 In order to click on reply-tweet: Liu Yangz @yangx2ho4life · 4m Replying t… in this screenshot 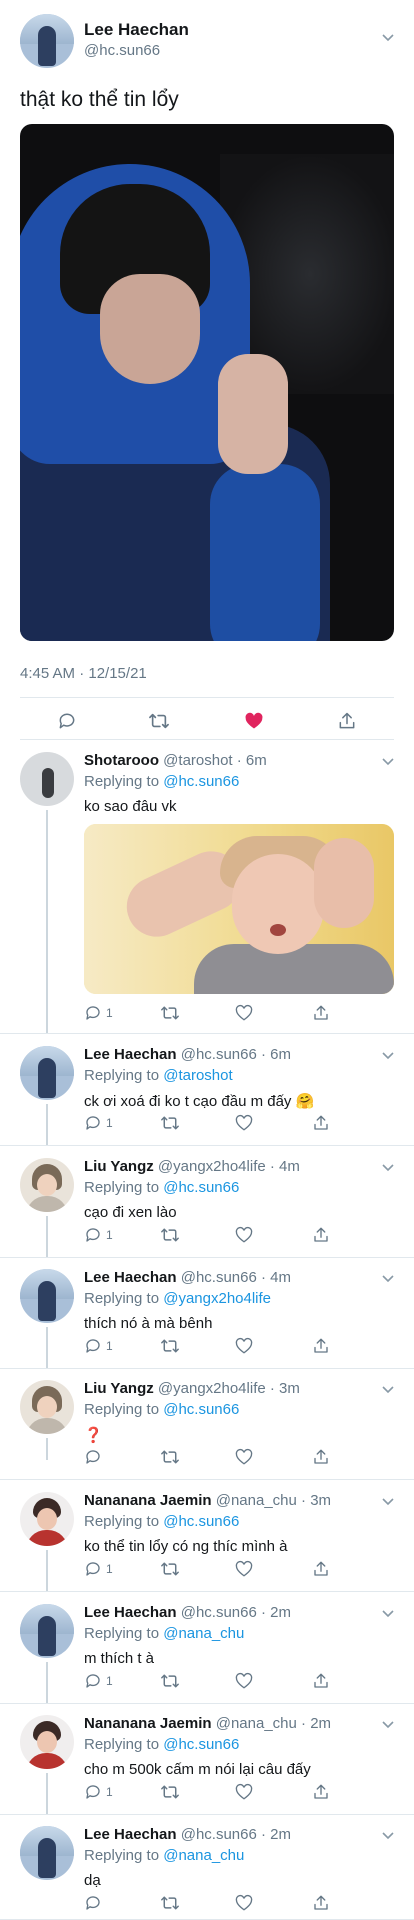, I will do `click(207, 1203)`.